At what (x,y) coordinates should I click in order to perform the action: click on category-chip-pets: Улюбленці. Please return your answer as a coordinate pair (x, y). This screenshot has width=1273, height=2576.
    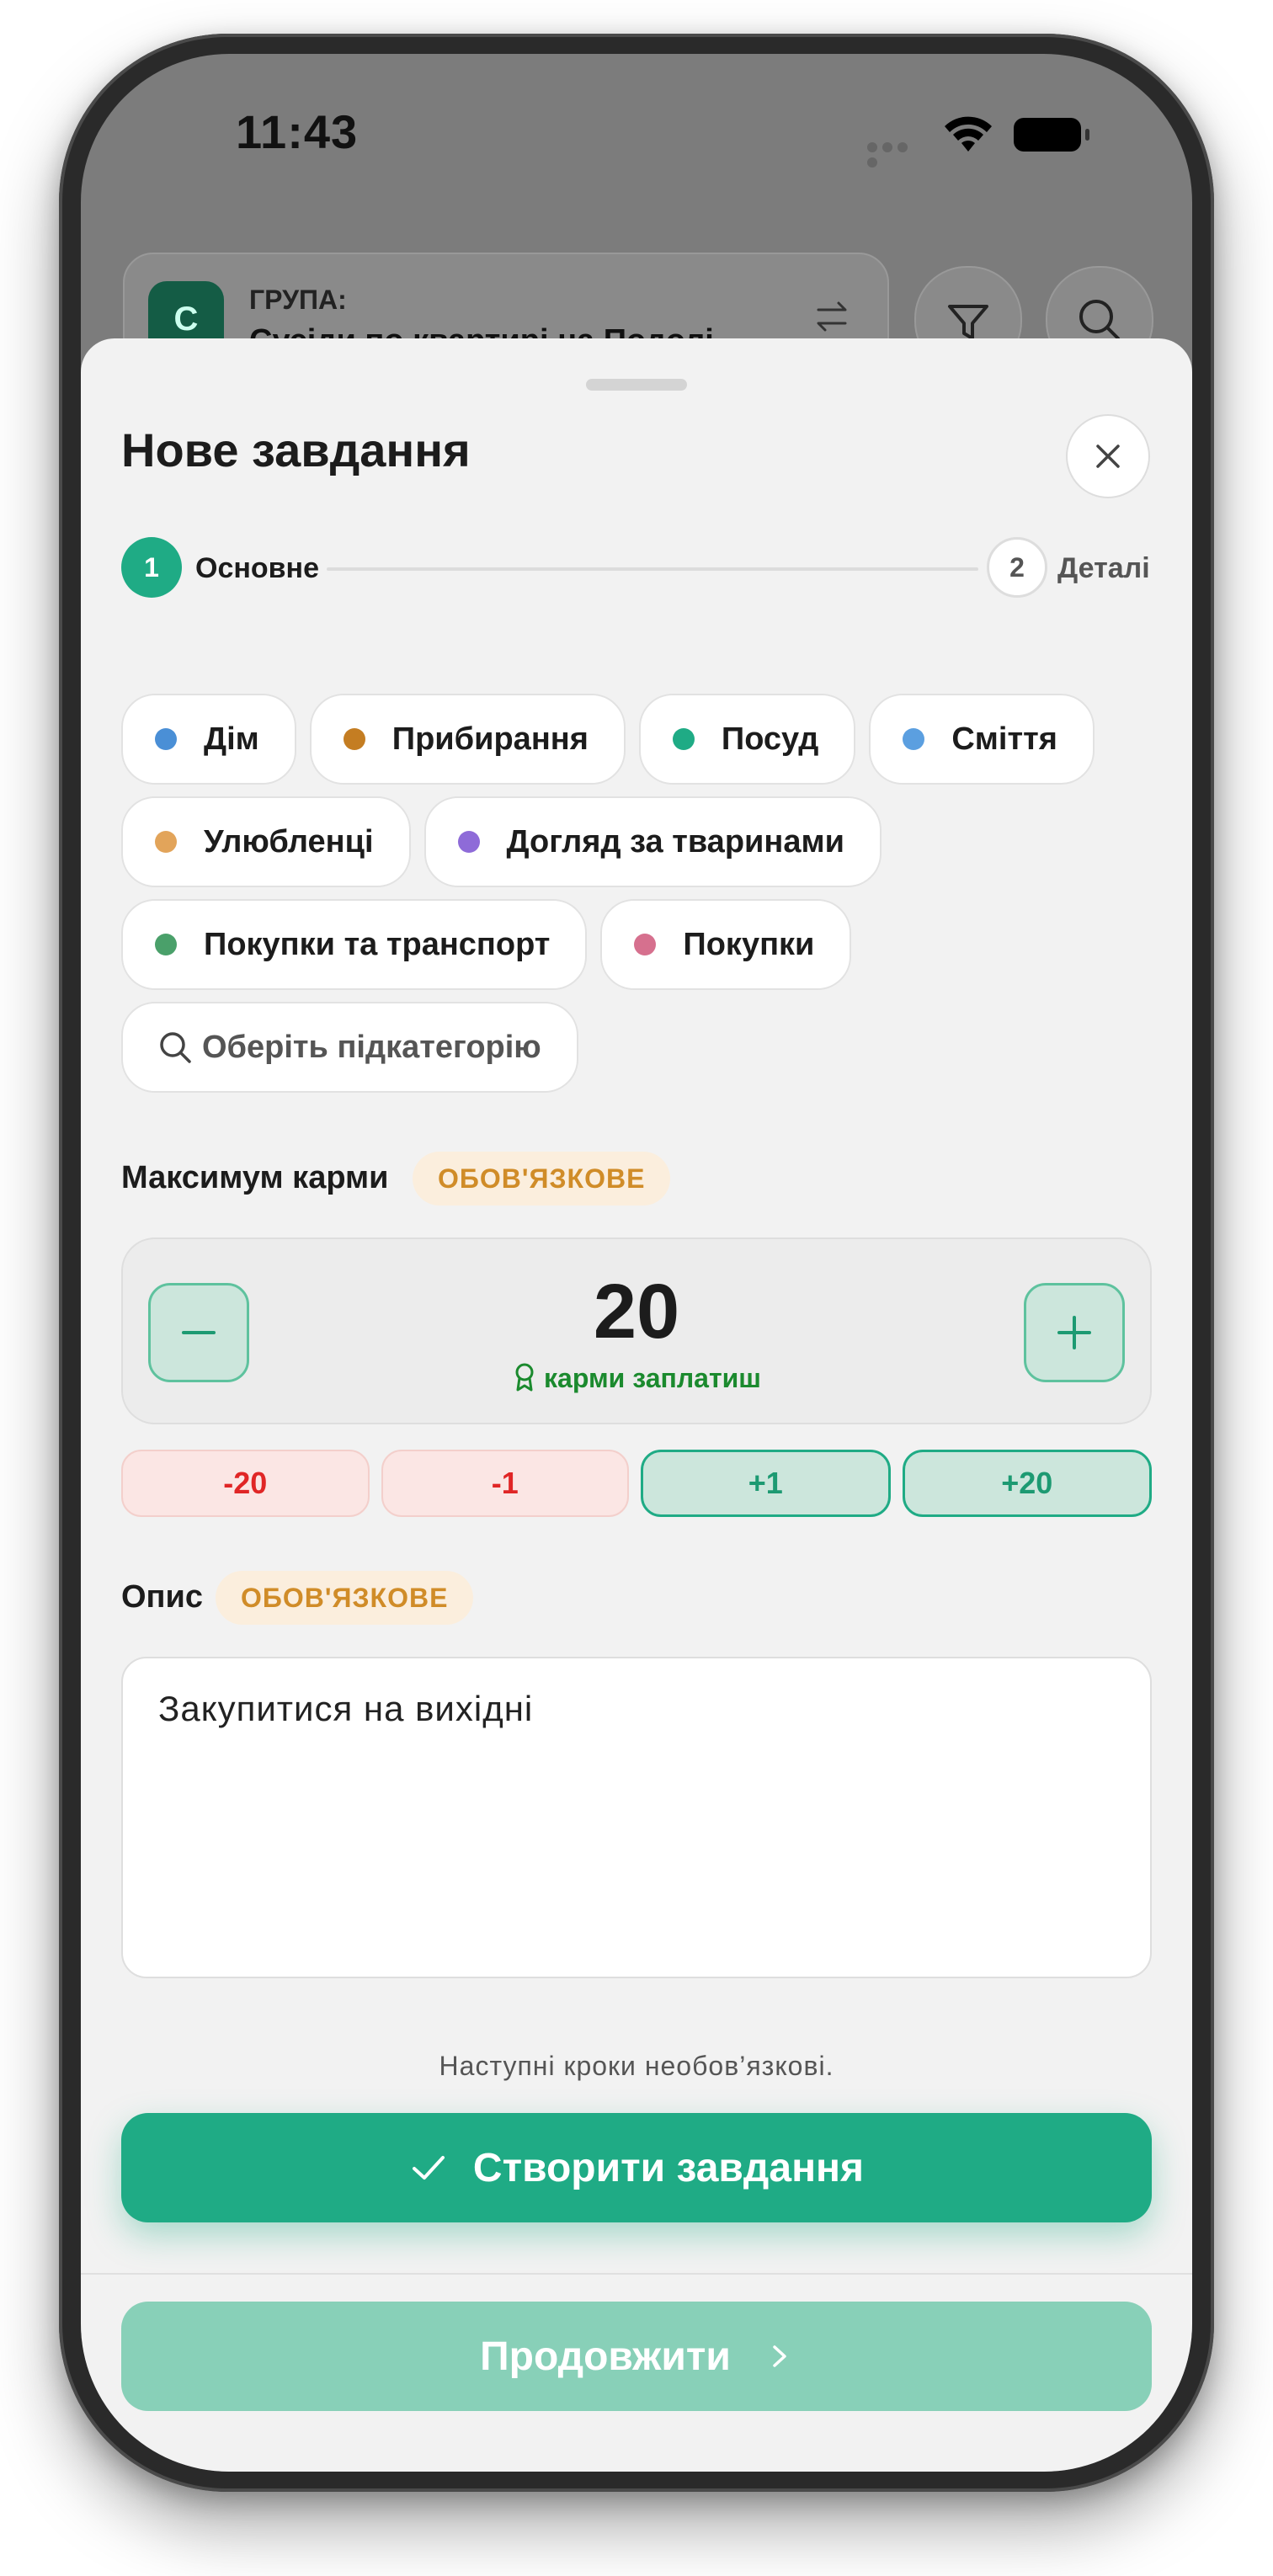
    Looking at the image, I should click on (266, 841).